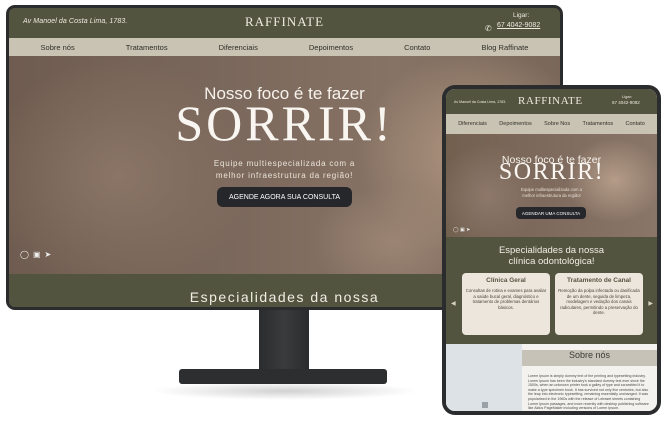 The image size is (663, 423). I want to click on schedule-button: AGENDE AGORA SUA CONSULTA, so click(284, 197).